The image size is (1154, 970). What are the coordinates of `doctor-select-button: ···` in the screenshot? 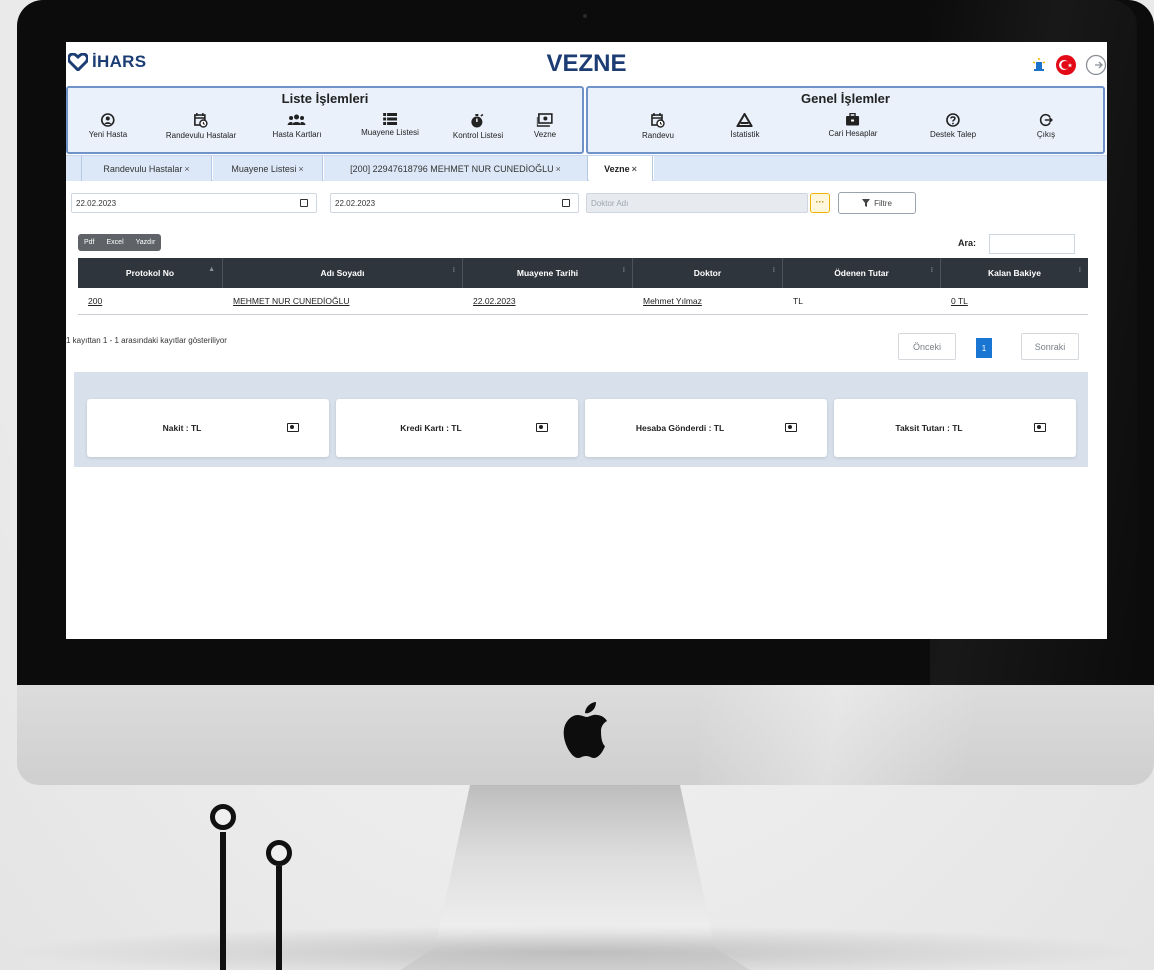 It's located at (820, 203).